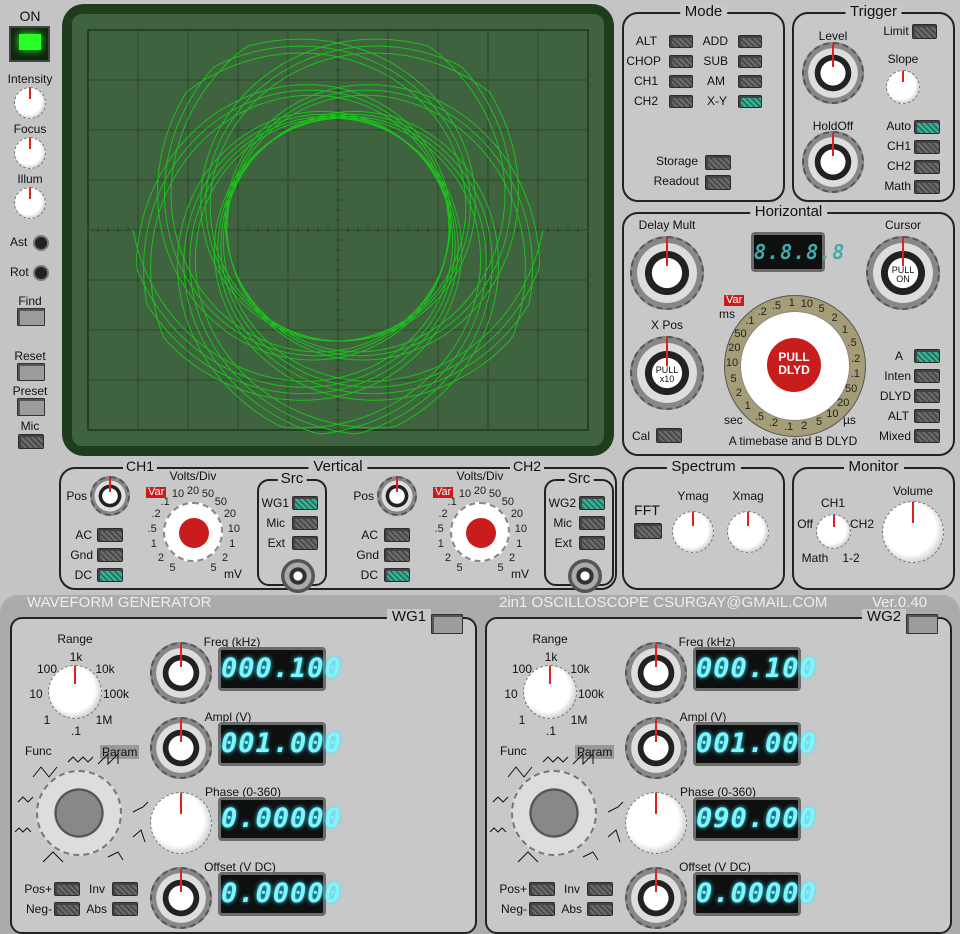 The width and height of the screenshot is (960, 934). I want to click on ch2-dc-switch, so click(397, 575).